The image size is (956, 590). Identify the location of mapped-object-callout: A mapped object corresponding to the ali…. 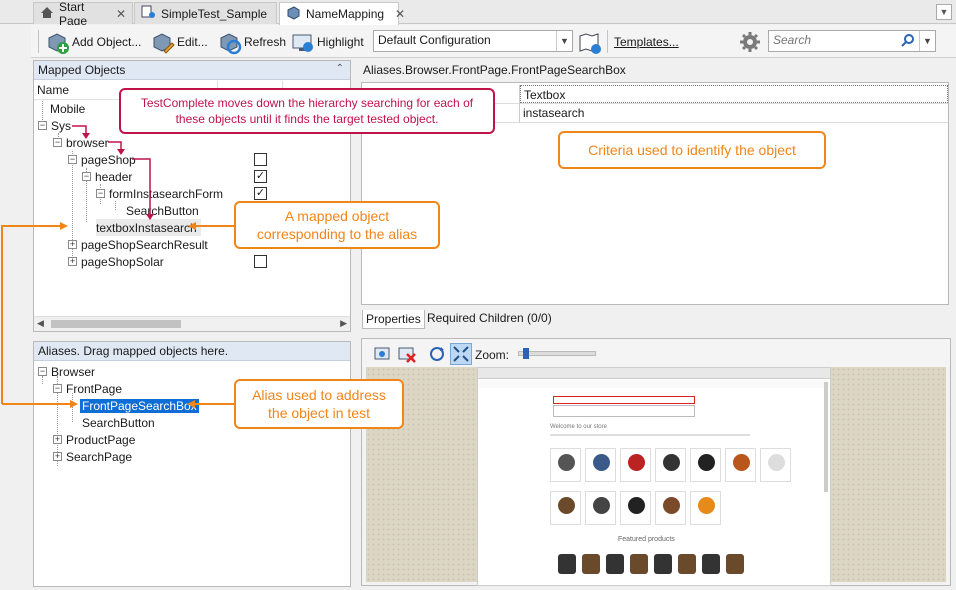
(337, 225).